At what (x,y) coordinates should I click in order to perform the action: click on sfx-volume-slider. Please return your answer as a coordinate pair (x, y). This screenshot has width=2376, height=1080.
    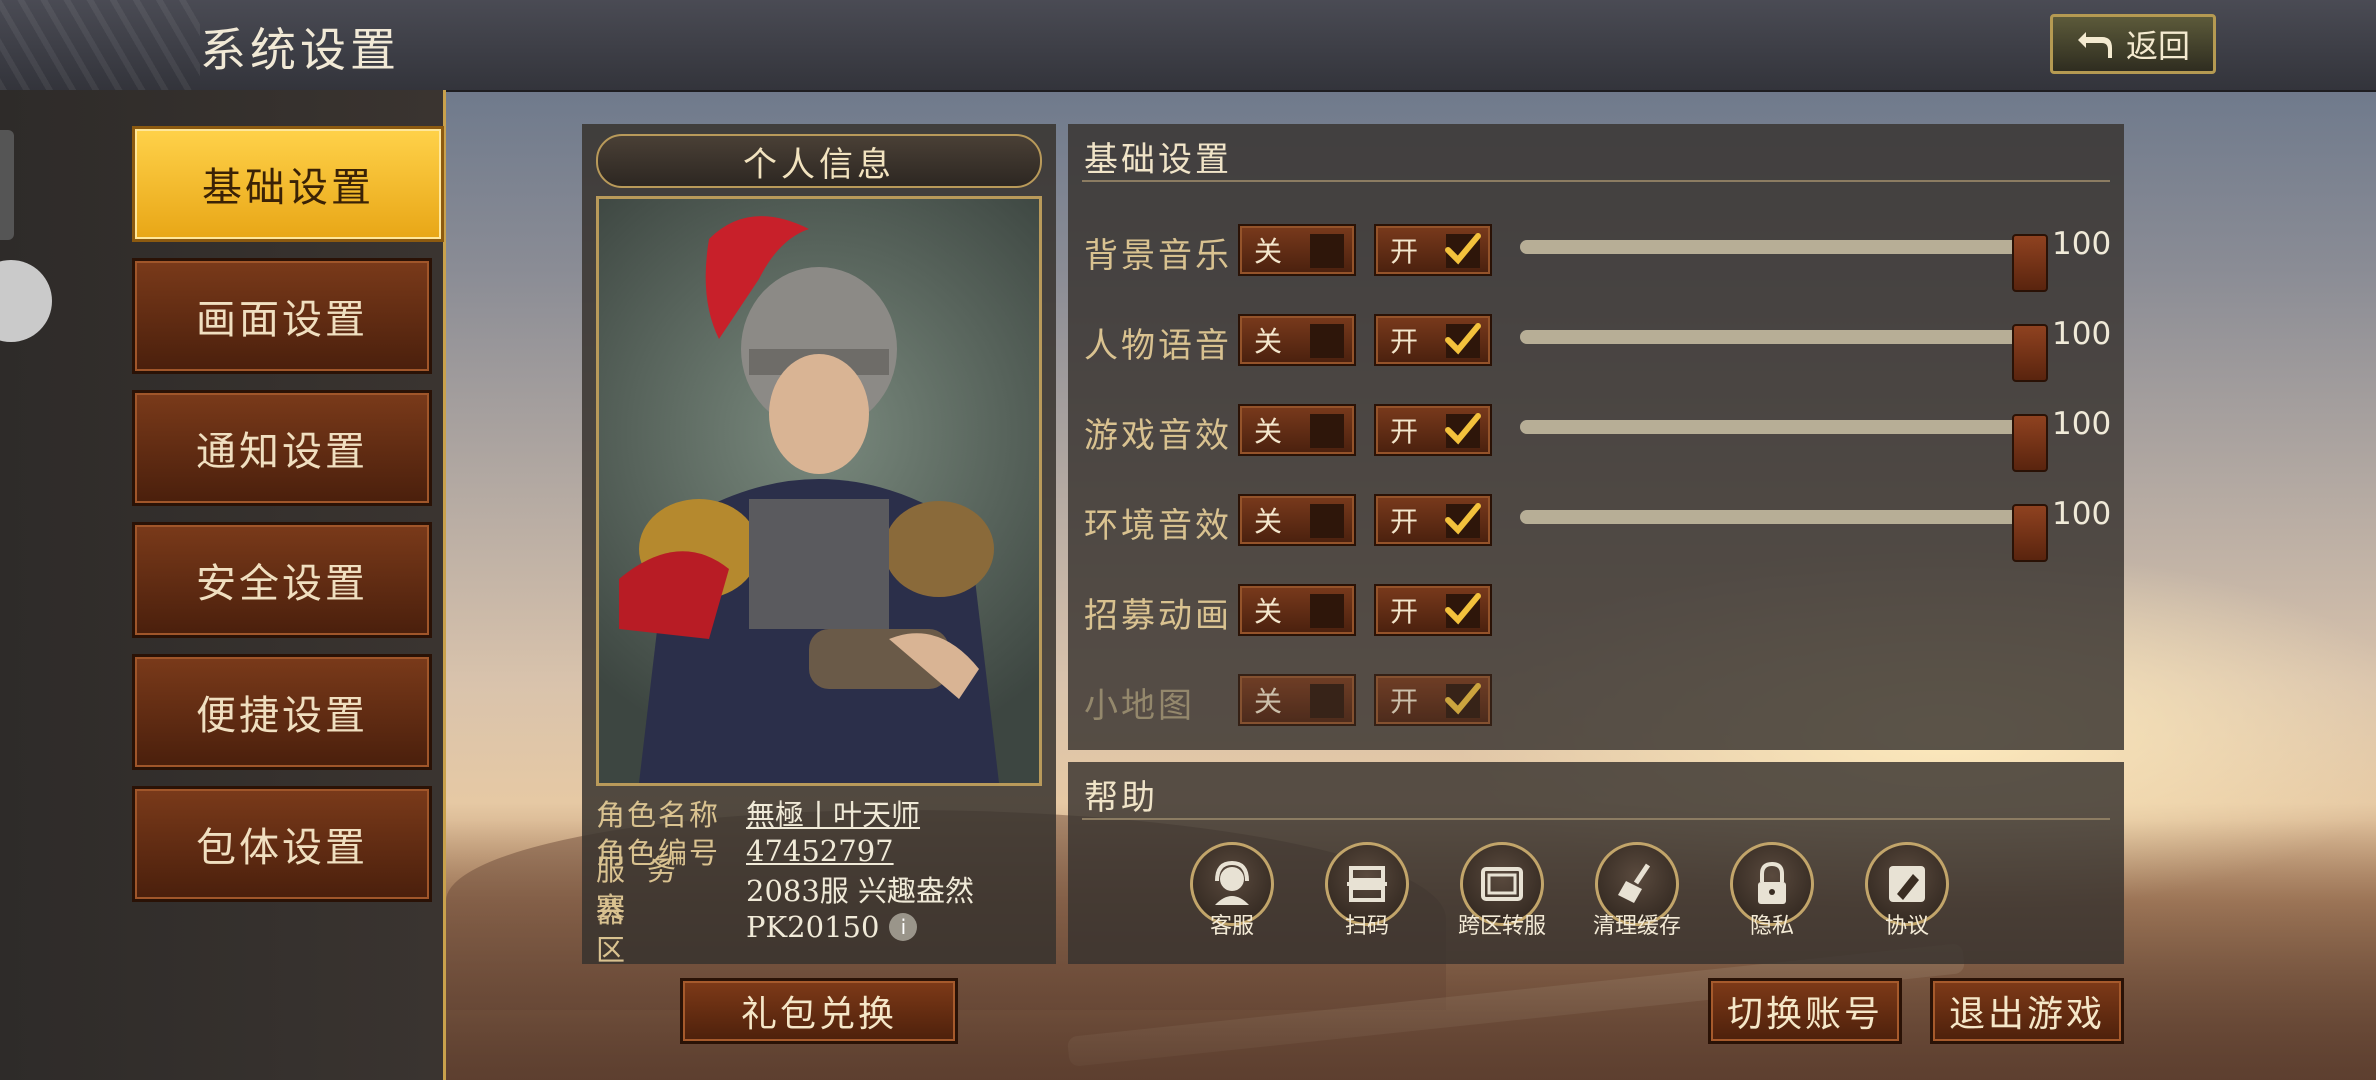
    Looking at the image, I should click on (1784, 443).